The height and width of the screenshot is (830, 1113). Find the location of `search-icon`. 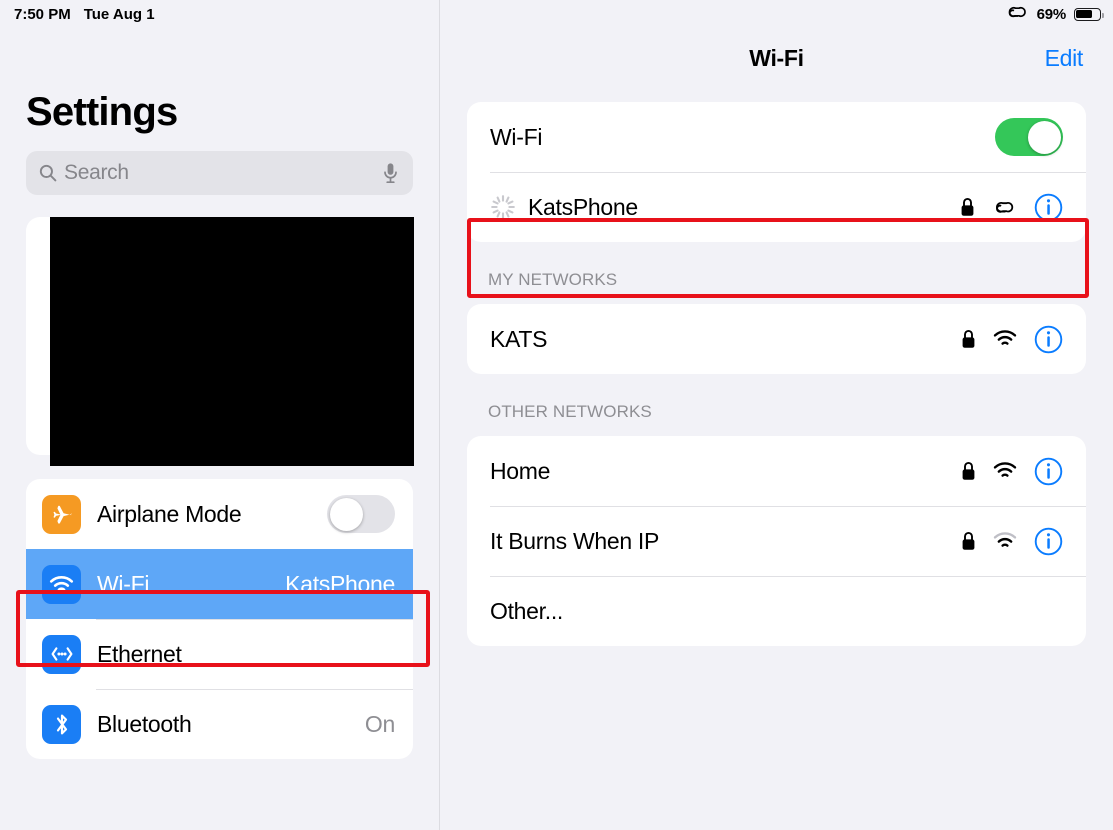

search-icon is located at coordinates (48, 173).